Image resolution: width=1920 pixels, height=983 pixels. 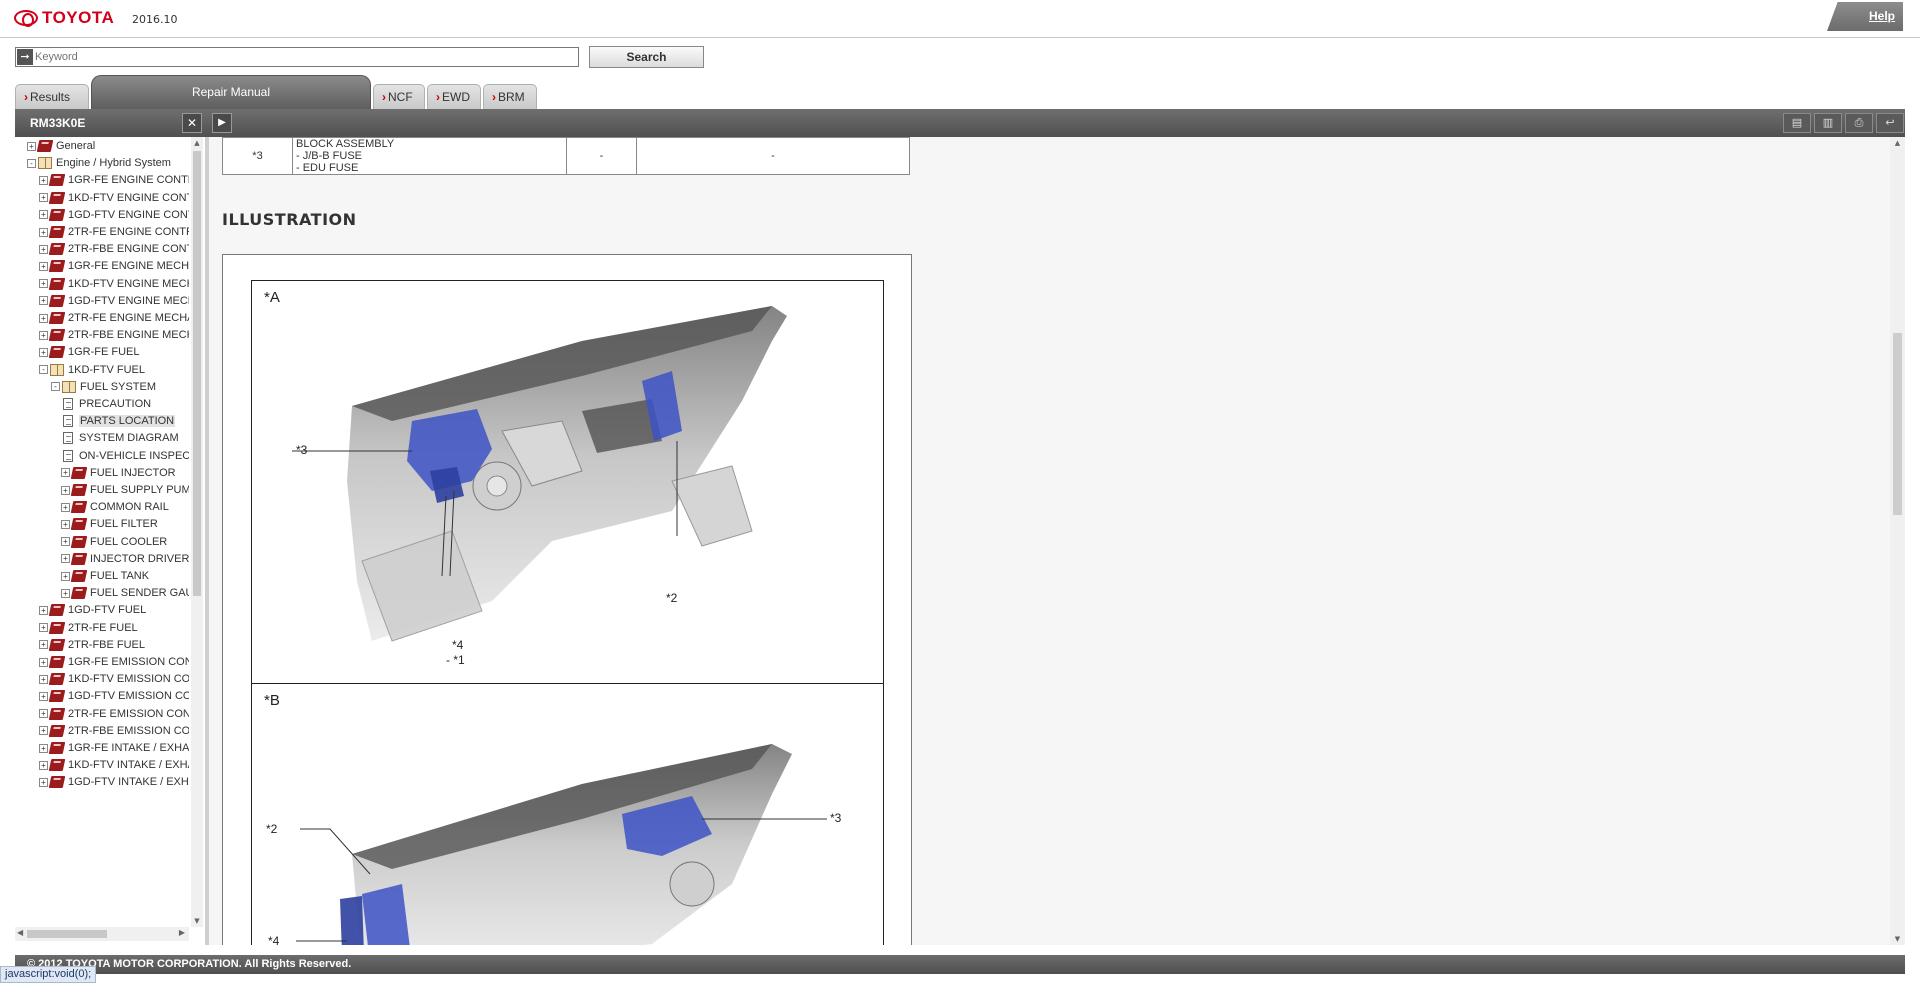 What do you see at coordinates (114, 662) in the screenshot?
I see `tree-node: +1GR-FE EMISSION CONTROL` at bounding box center [114, 662].